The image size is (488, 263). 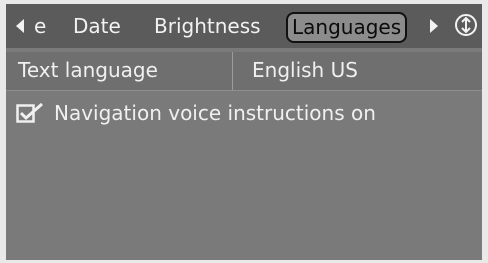 What do you see at coordinates (434, 26) in the screenshot?
I see `chevron-right-icon` at bounding box center [434, 26].